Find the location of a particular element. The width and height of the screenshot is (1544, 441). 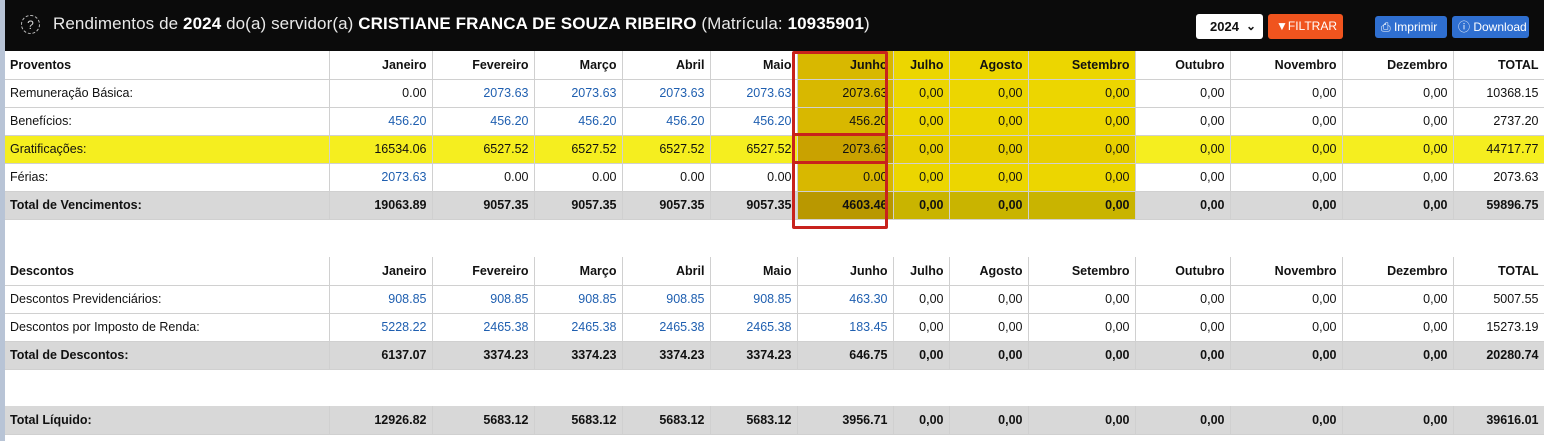

print-button: ⎙ Imprimir is located at coordinates (1411, 27).